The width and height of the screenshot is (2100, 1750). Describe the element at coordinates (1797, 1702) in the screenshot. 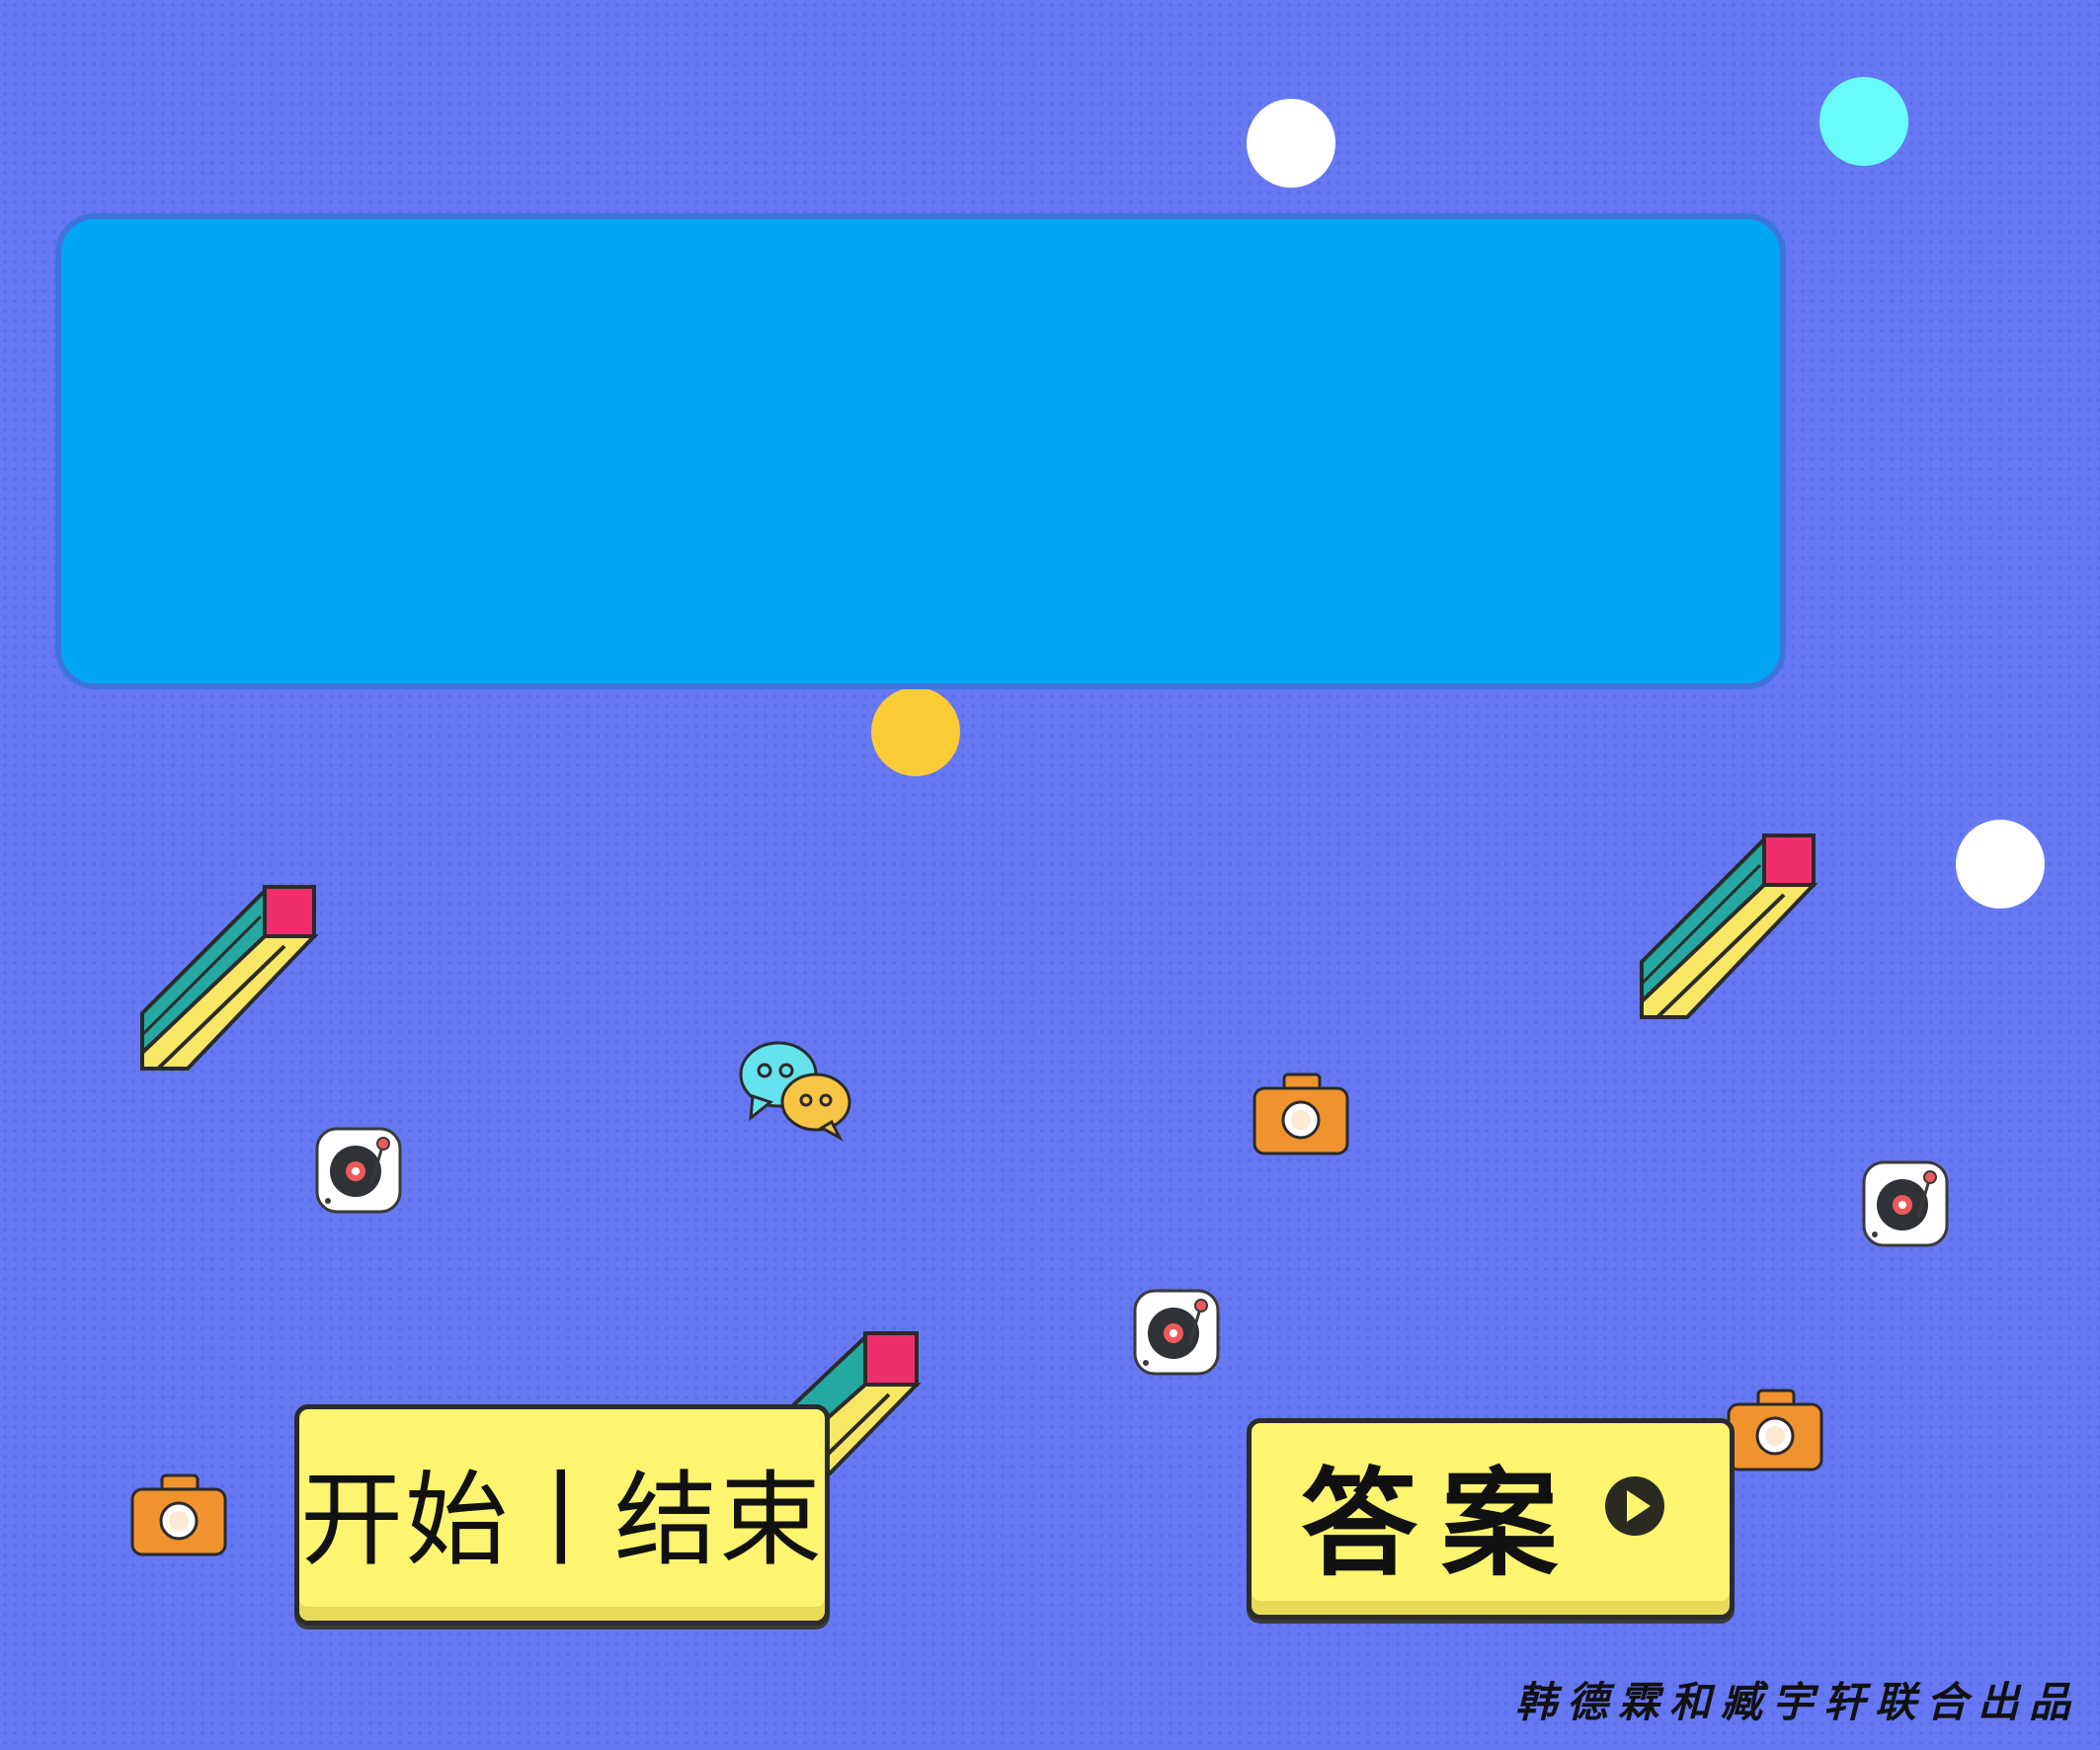

I see `credit-text: 韩德霖和臧宇轩联合出品` at that location.